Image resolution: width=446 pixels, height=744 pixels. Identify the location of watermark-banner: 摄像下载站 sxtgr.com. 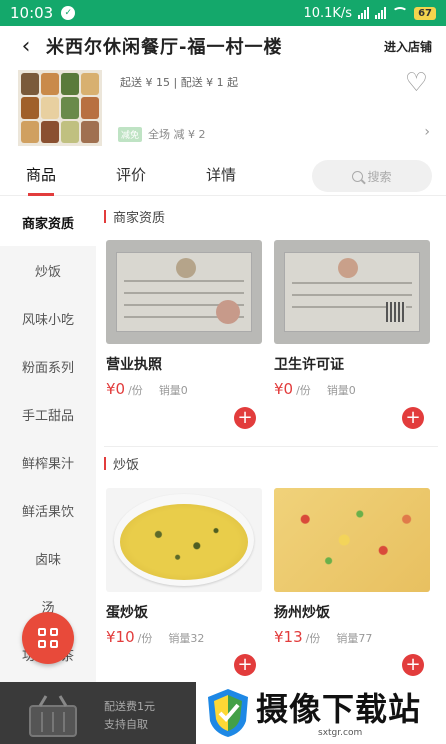
(321, 713).